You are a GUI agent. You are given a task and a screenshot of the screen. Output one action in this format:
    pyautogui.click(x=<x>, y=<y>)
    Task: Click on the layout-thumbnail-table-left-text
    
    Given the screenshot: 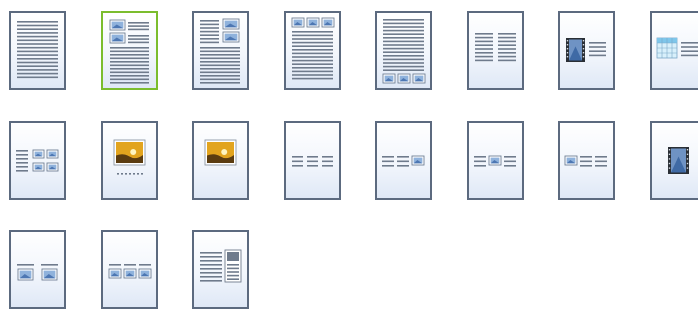 What is the action you would take?
    pyautogui.click(x=674, y=50)
    